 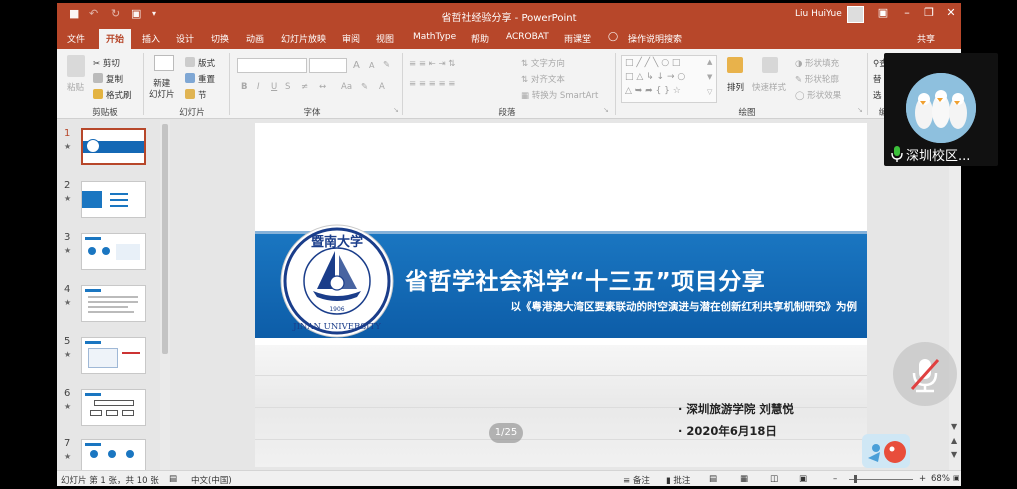 I want to click on clipboard-group-label: 剪贴板, so click(x=105, y=113).